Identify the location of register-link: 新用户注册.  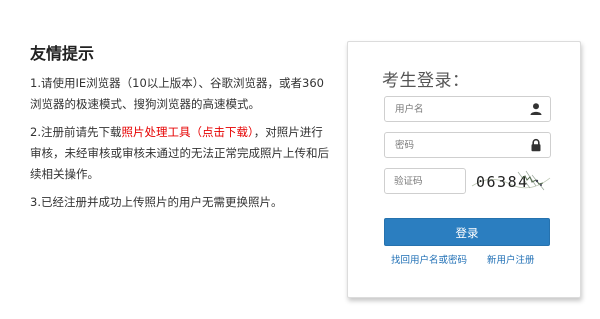
(511, 259).